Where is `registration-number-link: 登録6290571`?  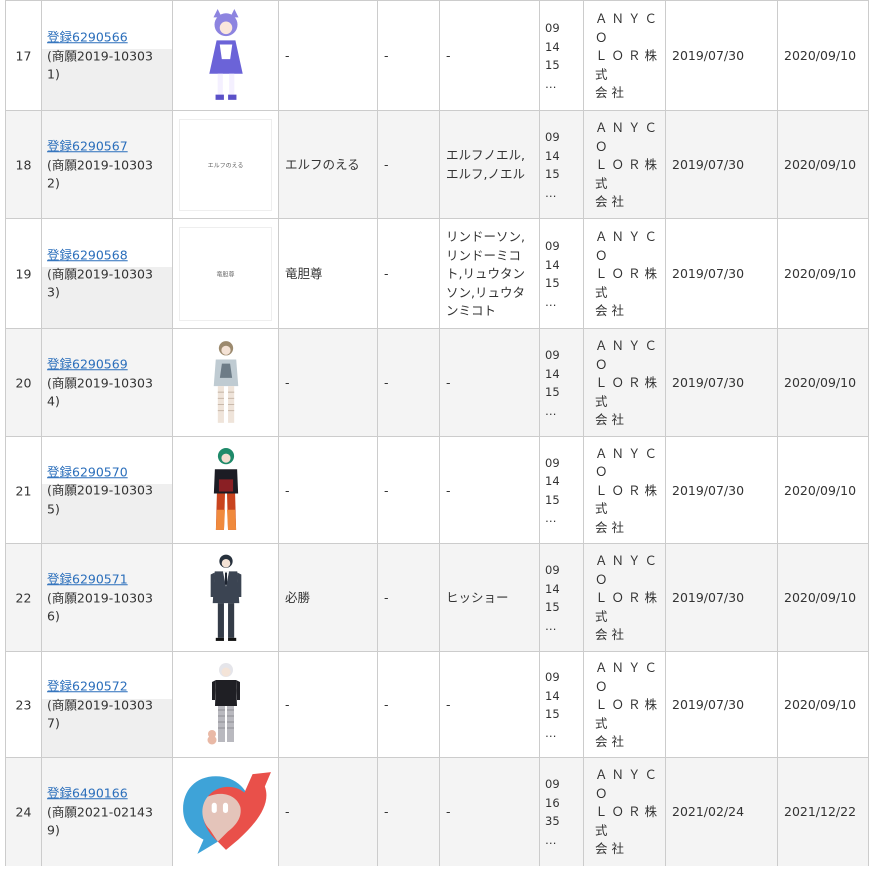
registration-number-link: 登録6290571 is located at coordinates (87, 578).